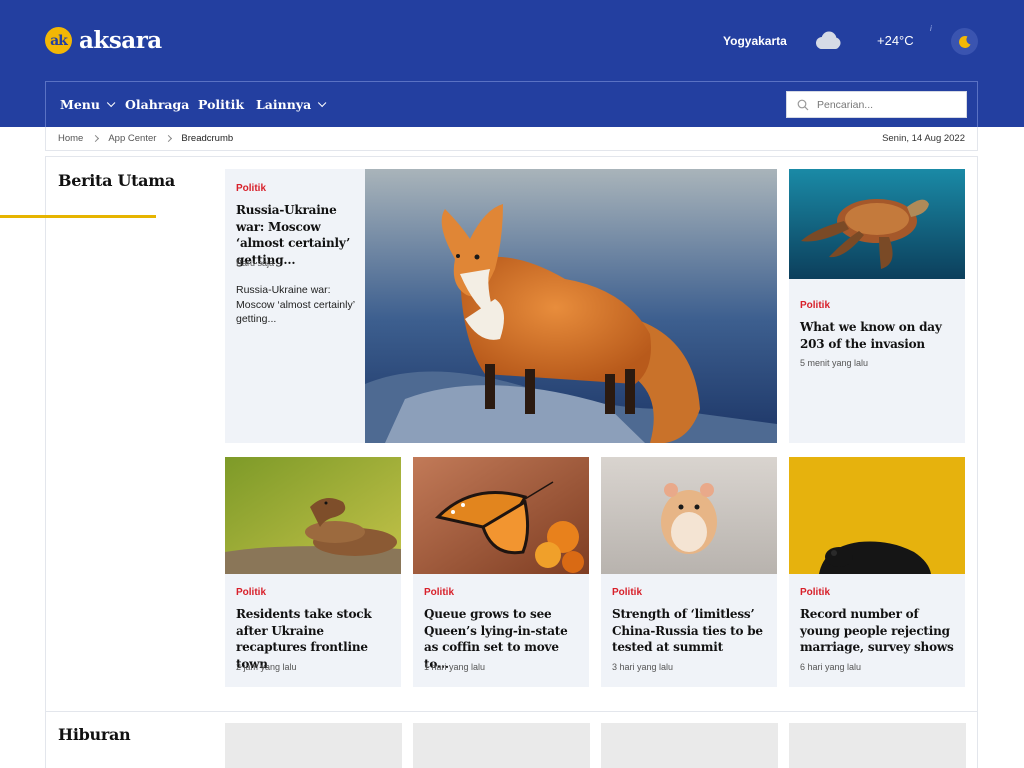 Image resolution: width=1024 pixels, height=768 pixels. I want to click on current-date: Senin, 14 Aug 2022, so click(923, 138).